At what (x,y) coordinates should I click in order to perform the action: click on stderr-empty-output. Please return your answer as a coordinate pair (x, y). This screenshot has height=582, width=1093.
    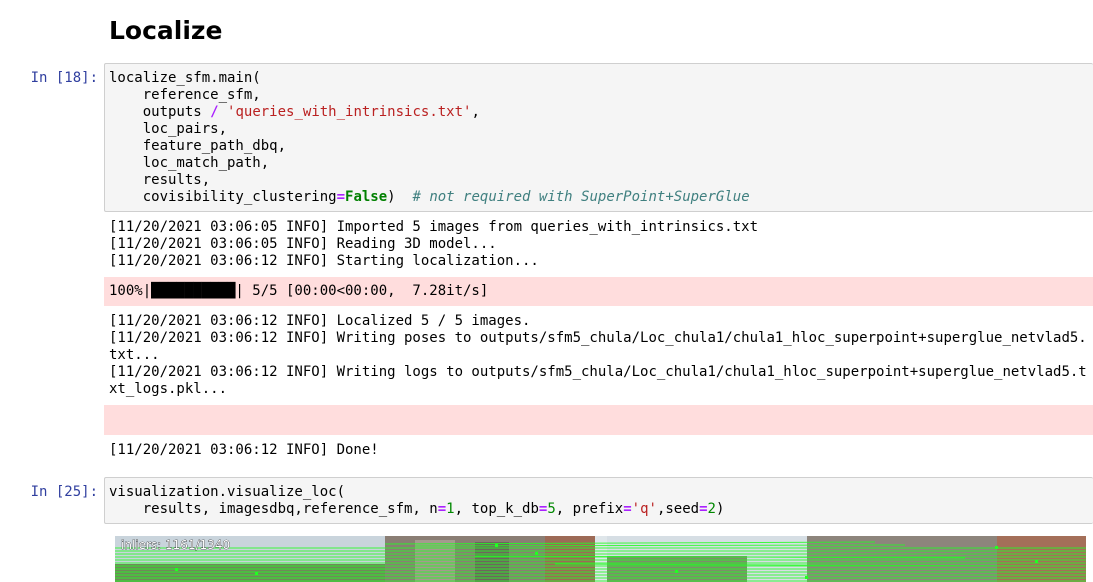
    Looking at the image, I should click on (598, 420).